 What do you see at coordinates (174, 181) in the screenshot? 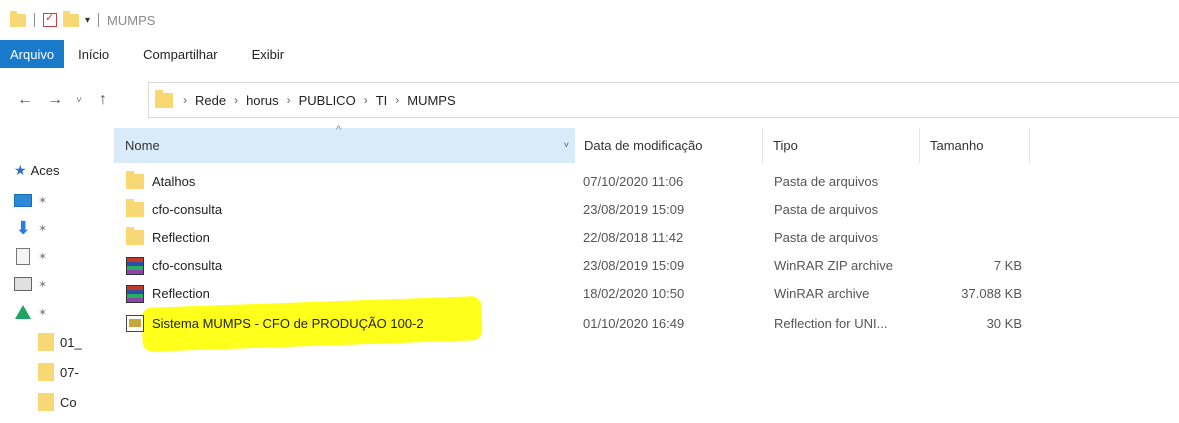
I see `file-name: Atalhos` at bounding box center [174, 181].